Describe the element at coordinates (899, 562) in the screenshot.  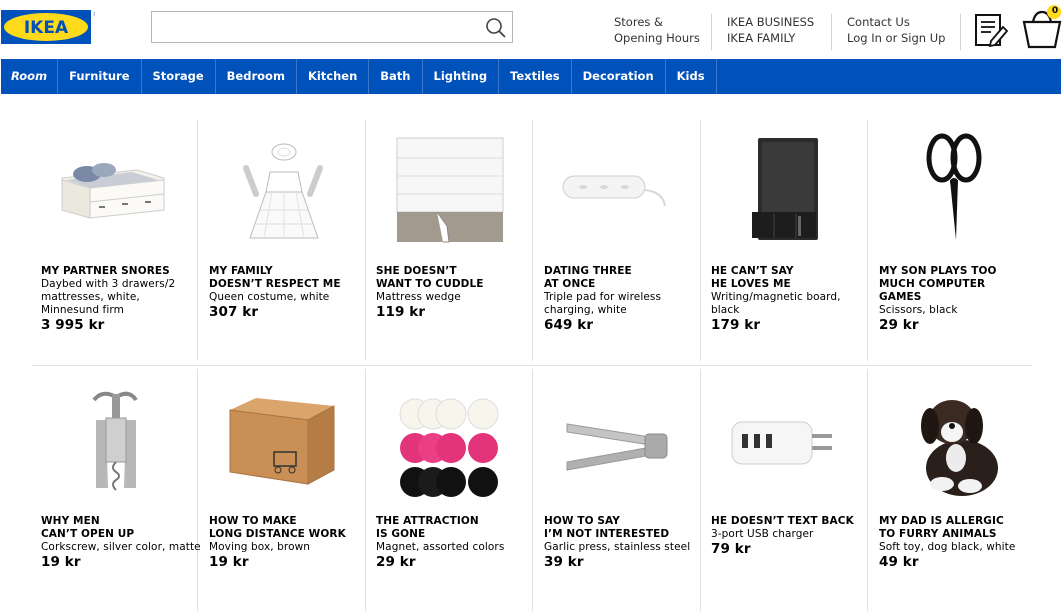
I see `product-price: 49 kr` at that location.